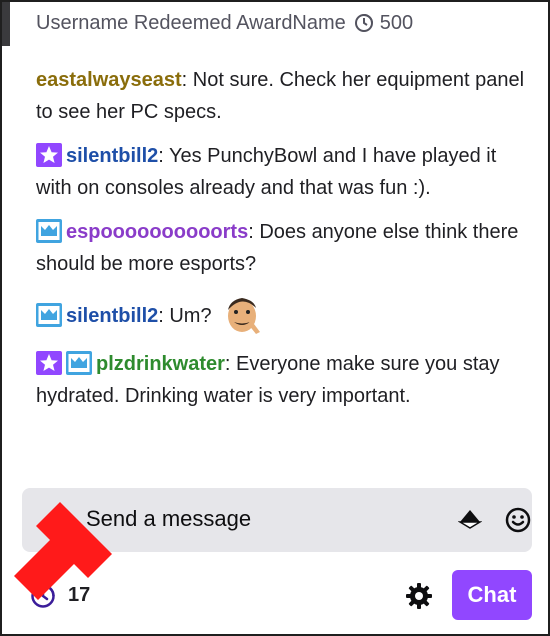 Image resolution: width=550 pixels, height=636 pixels. I want to click on bits-icon, so click(470, 520).